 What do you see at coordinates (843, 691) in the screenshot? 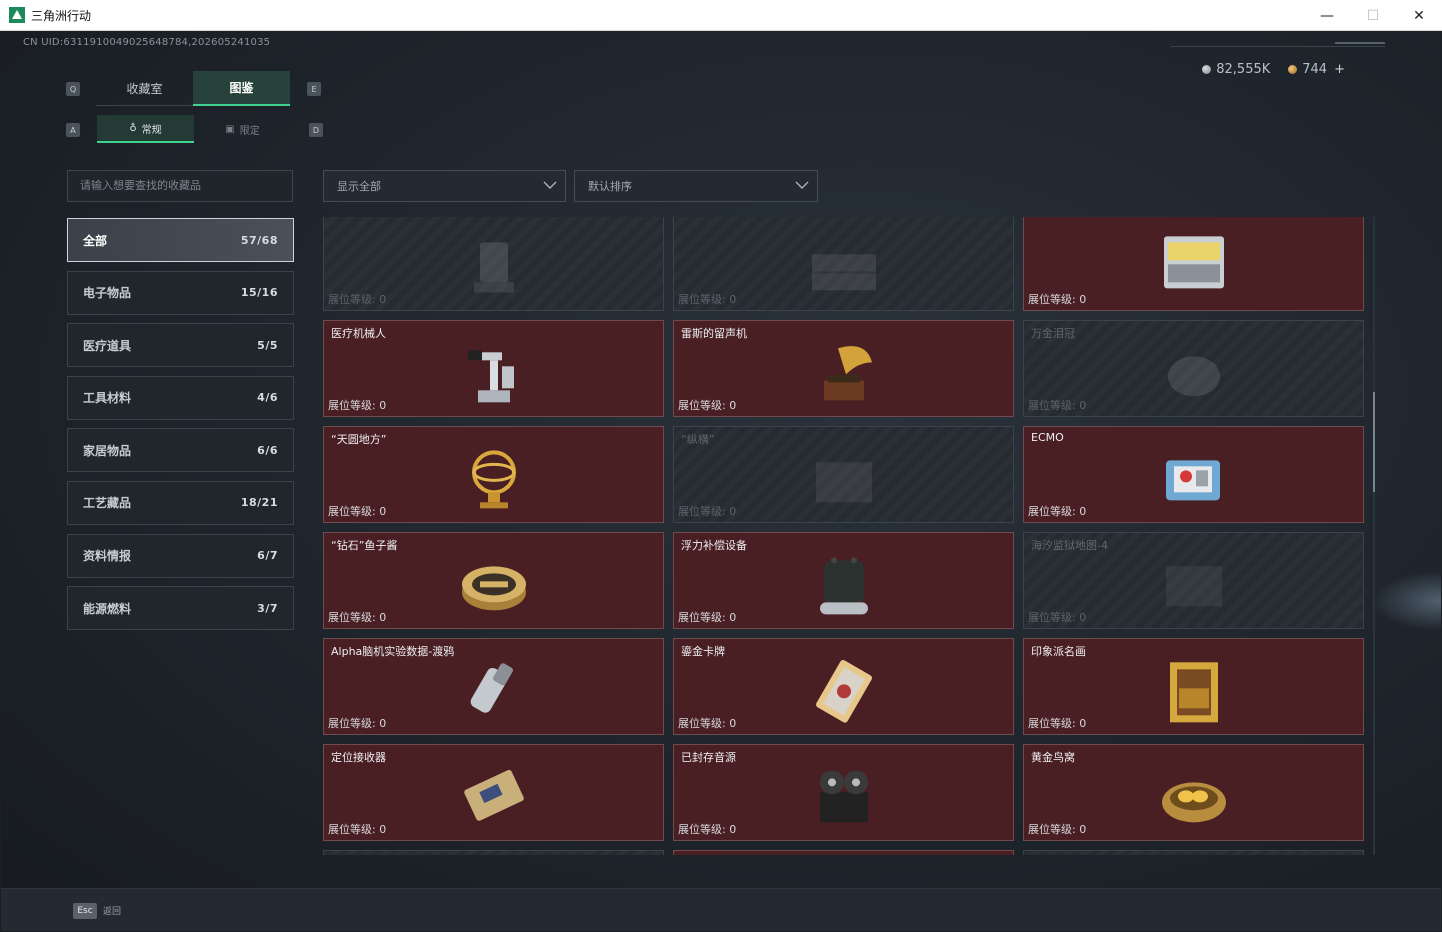
I see `gold-card-icon` at bounding box center [843, 691].